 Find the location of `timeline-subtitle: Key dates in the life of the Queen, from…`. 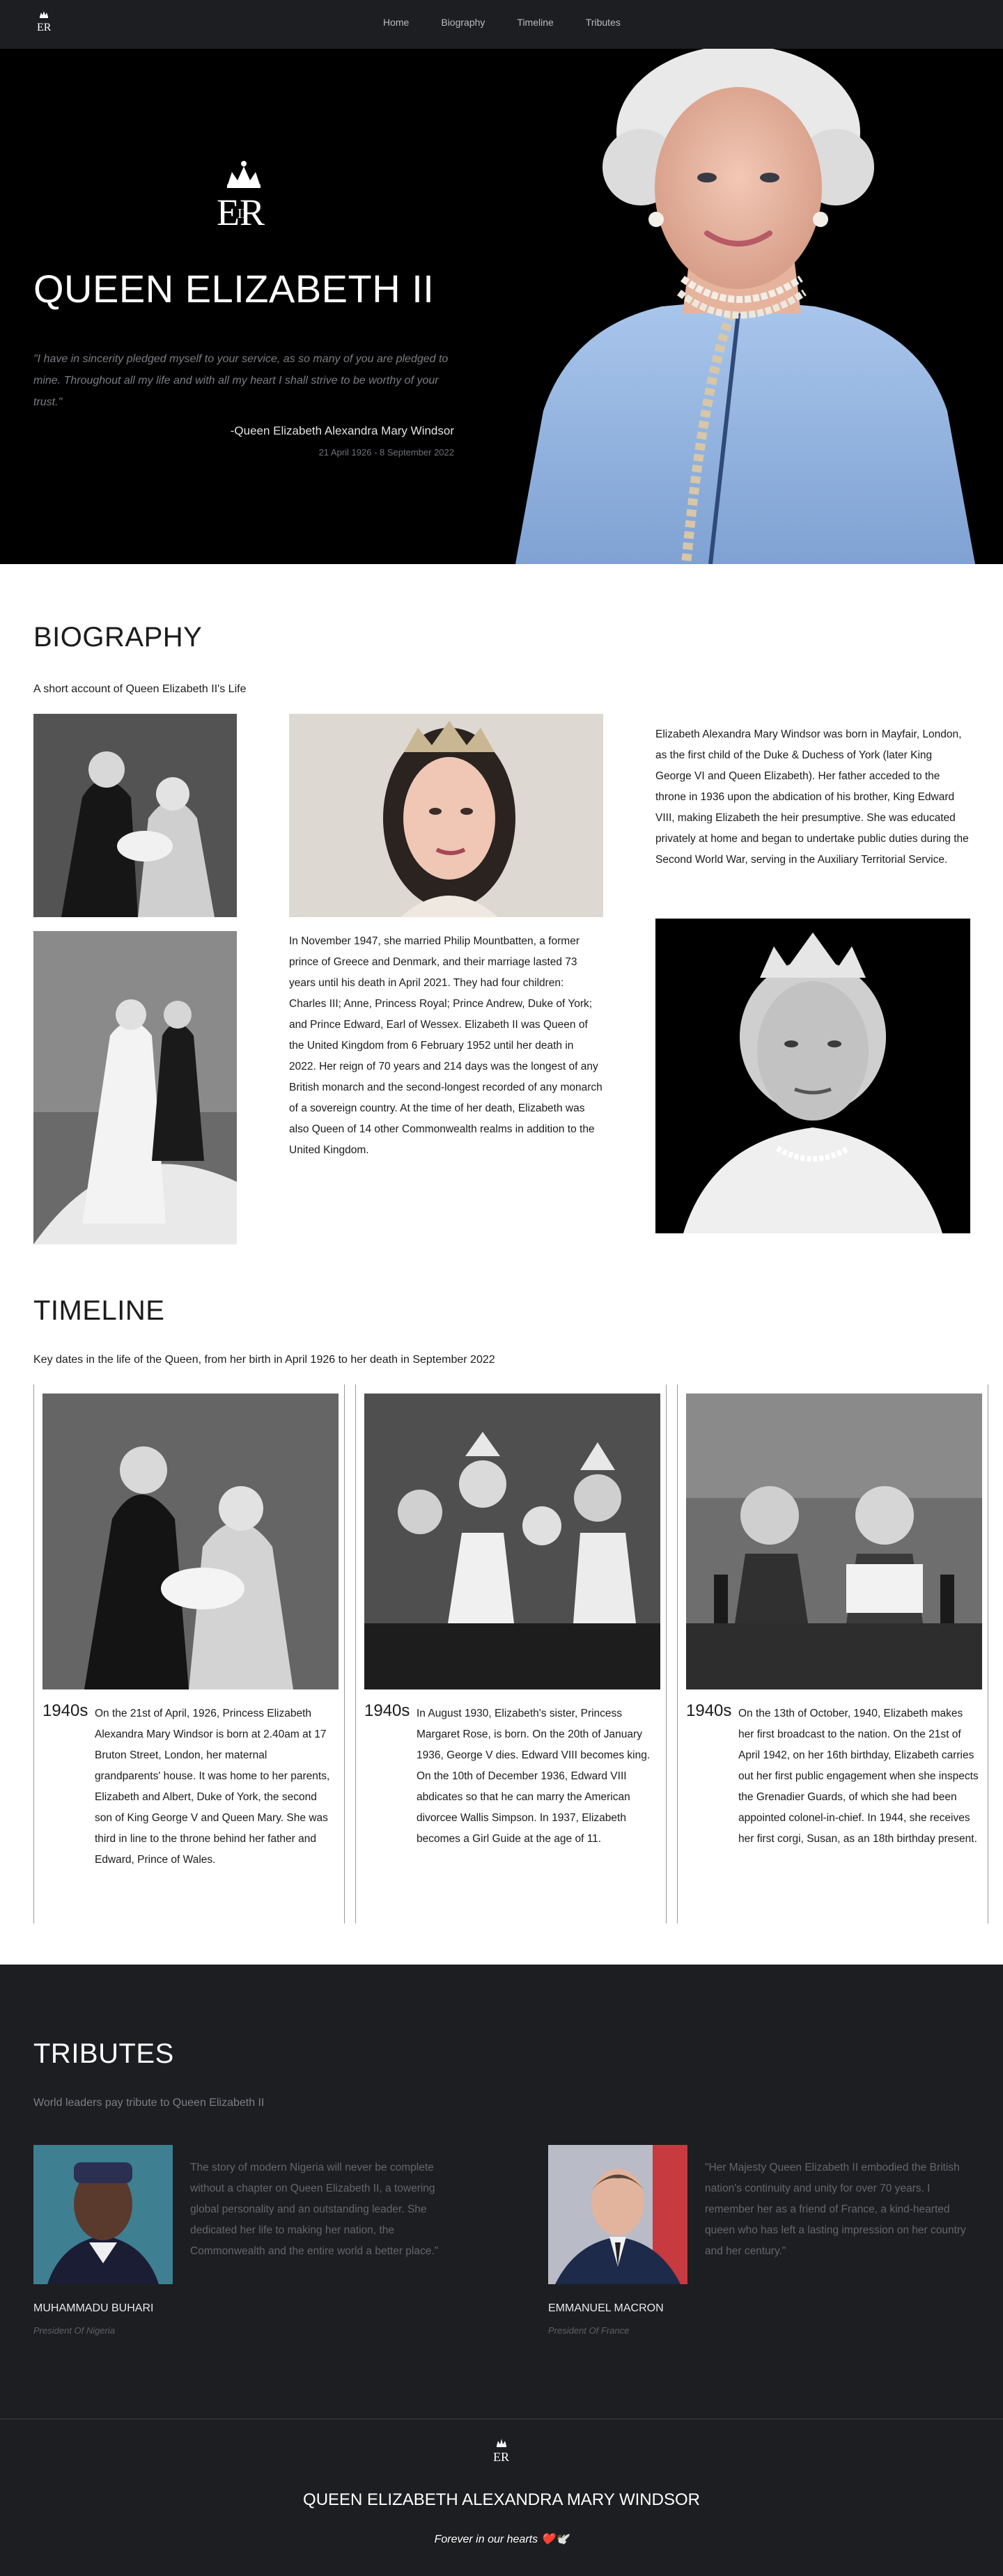

timeline-subtitle: Key dates in the life of the Queen, from… is located at coordinates (264, 1360).